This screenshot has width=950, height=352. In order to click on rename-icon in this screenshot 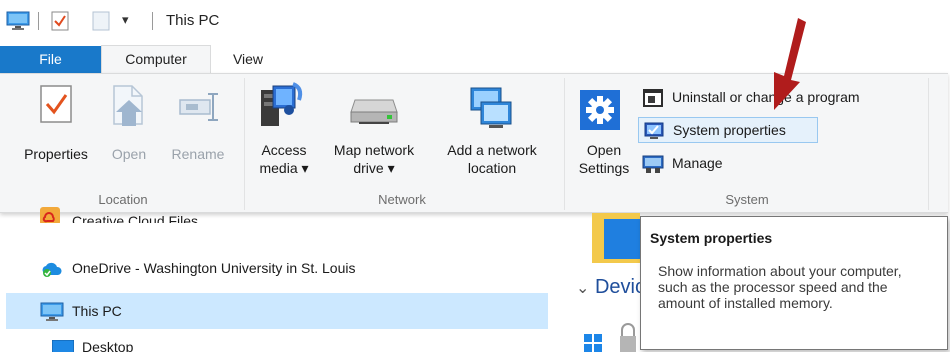, I will do `click(199, 109)`.